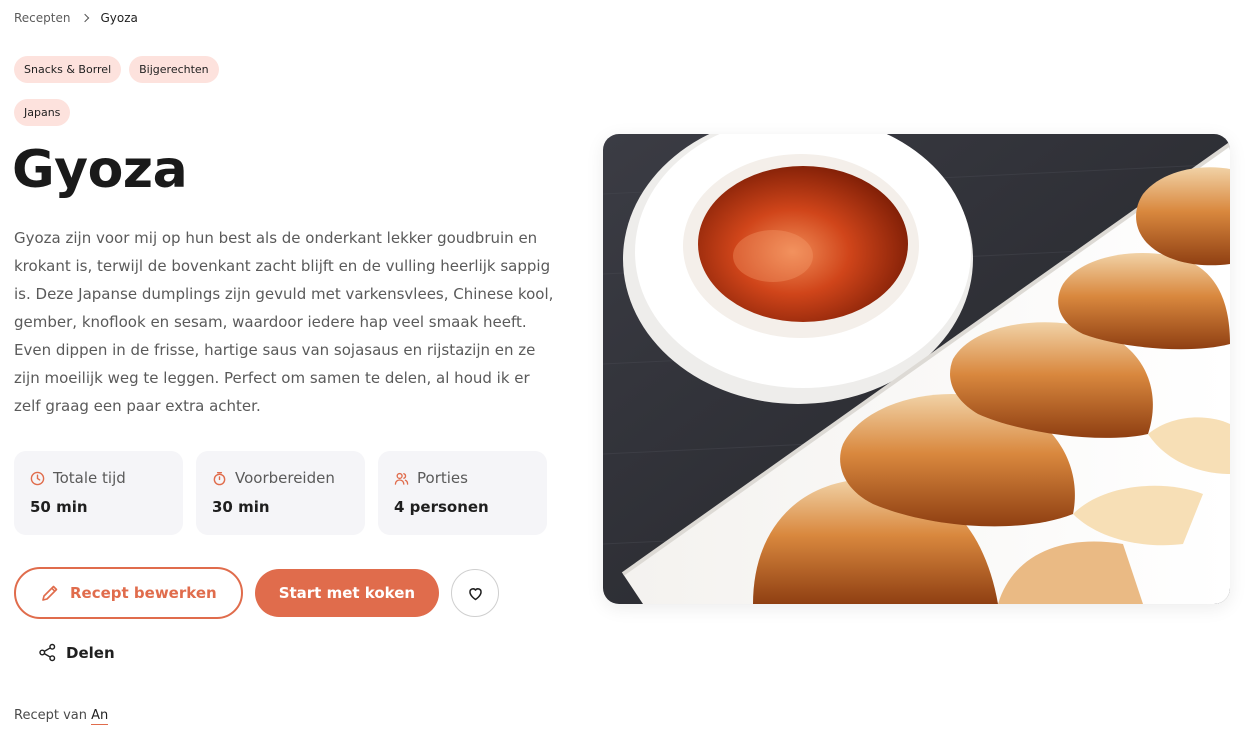 The image size is (1250, 752). I want to click on recipe-actions: Recept bewerken Start met koken, so click(257, 593).